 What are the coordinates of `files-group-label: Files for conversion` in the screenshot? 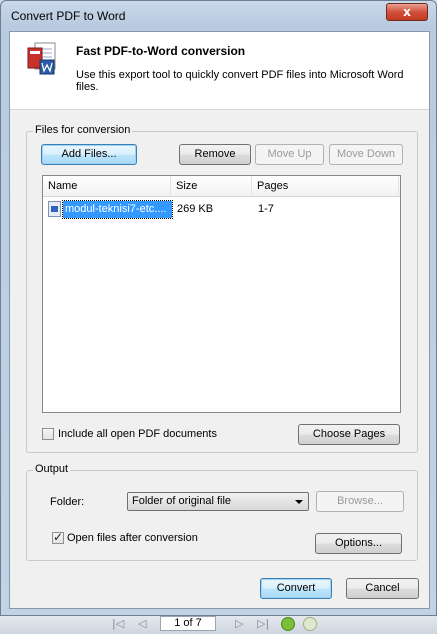 It's located at (83, 130).